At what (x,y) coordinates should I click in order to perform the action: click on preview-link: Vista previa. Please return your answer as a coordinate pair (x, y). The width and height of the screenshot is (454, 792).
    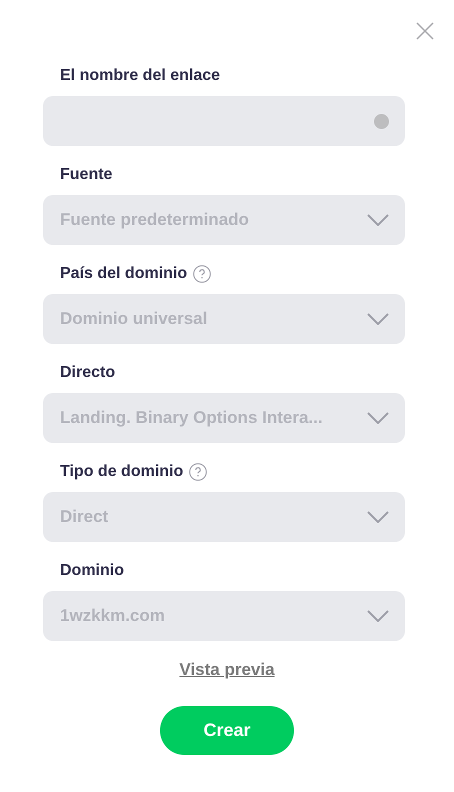
    Looking at the image, I should click on (227, 670).